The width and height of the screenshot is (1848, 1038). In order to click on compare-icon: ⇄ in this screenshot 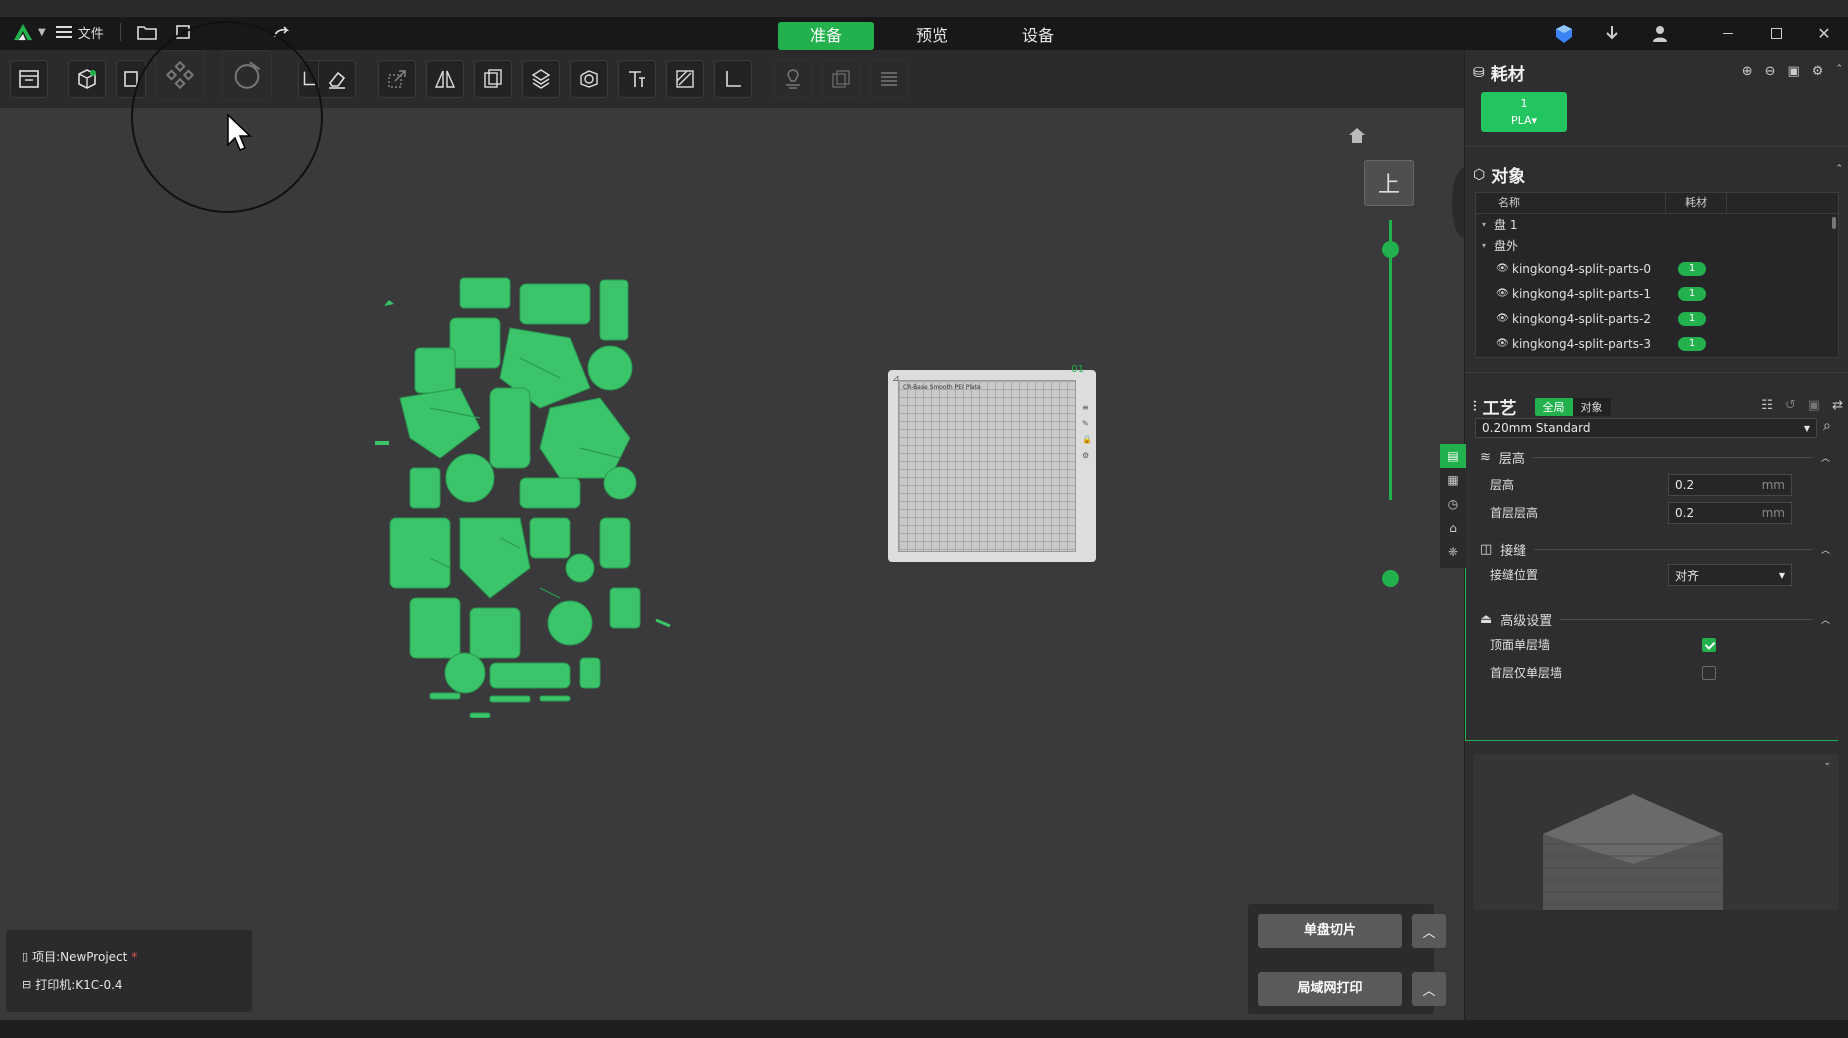, I will do `click(1837, 405)`.